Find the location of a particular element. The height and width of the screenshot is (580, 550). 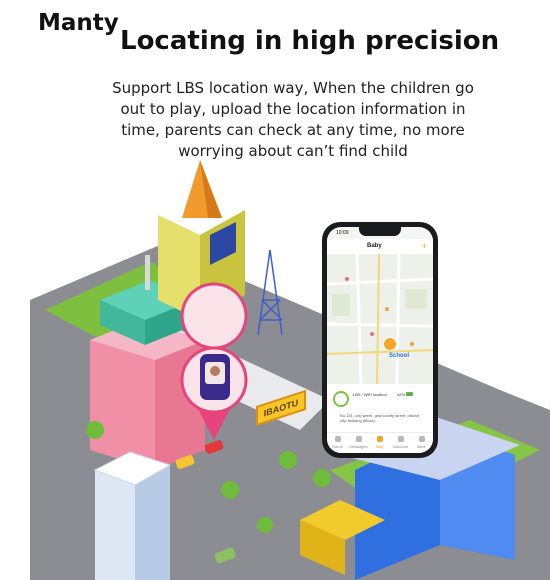

map-view is located at coordinates (380, 319).